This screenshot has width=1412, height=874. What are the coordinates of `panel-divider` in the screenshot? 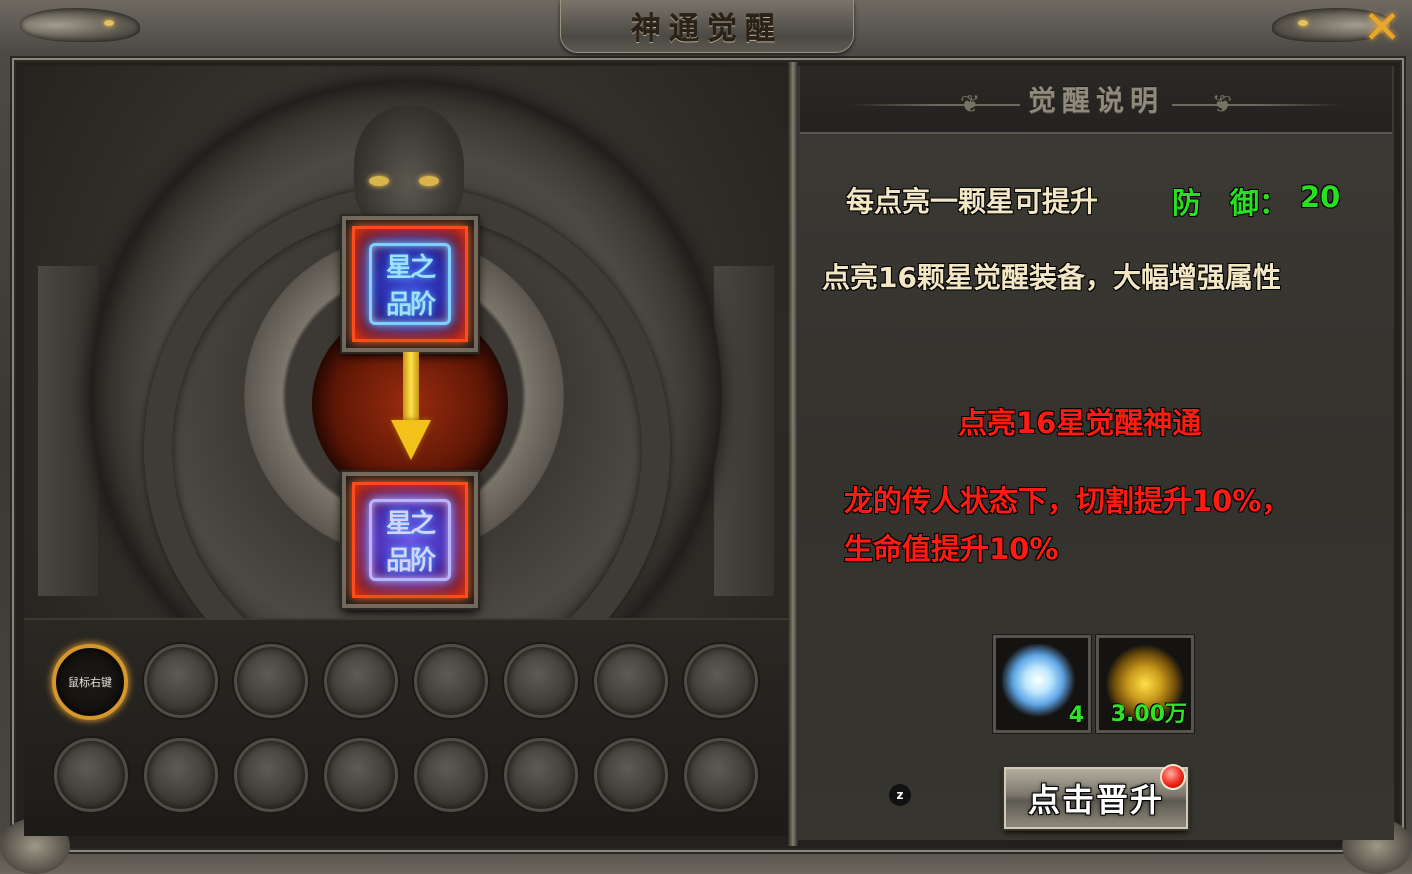 It's located at (793, 454).